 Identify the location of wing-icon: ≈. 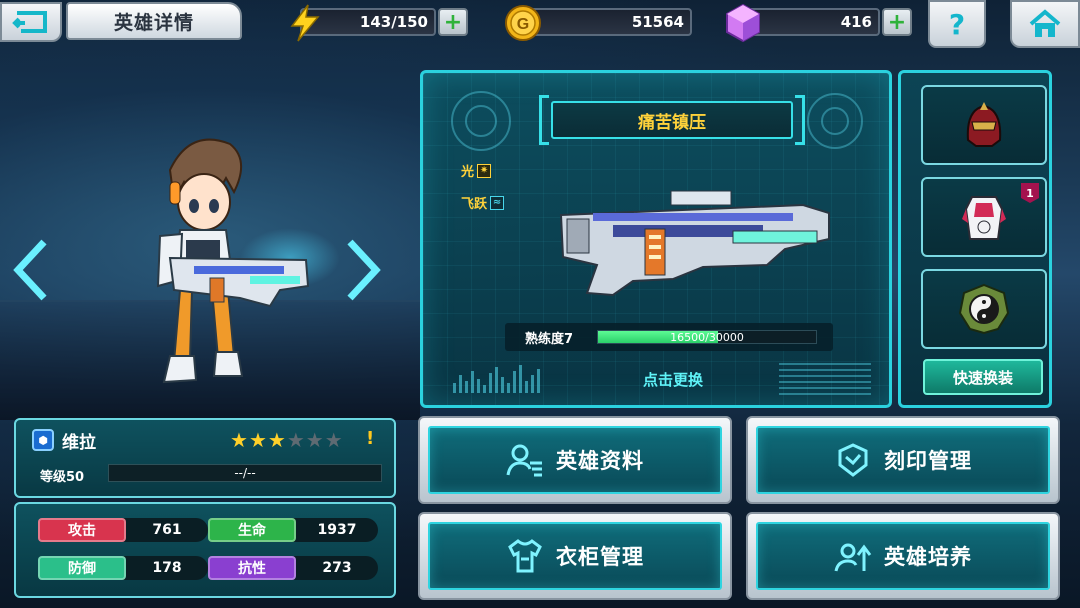
(497, 202).